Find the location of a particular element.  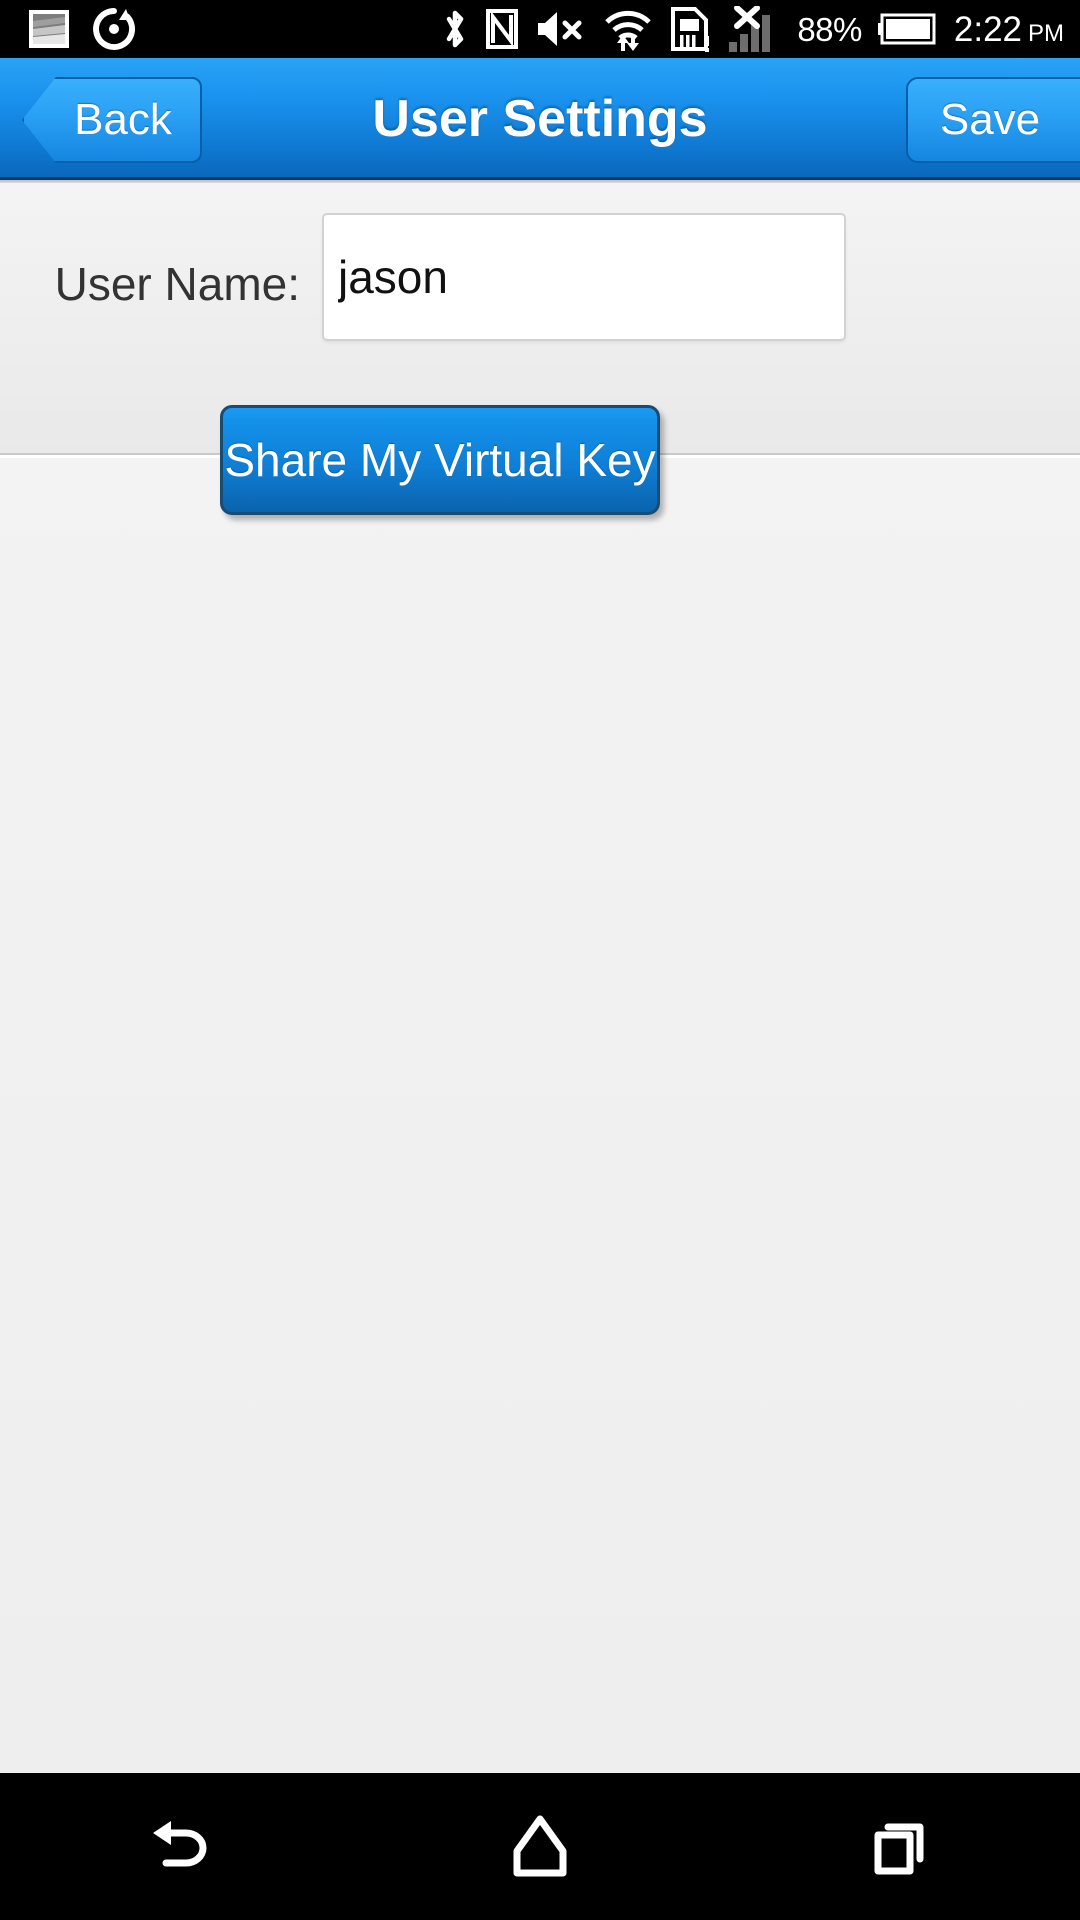

status-bar-clock: 2:22 PM is located at coordinates (1009, 29).